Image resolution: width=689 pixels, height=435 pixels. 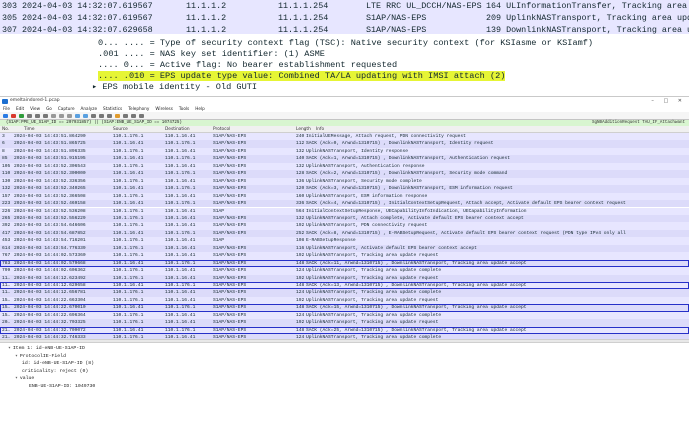 I want to click on menu-item-wireless: Wireless, so click(x=164, y=108).